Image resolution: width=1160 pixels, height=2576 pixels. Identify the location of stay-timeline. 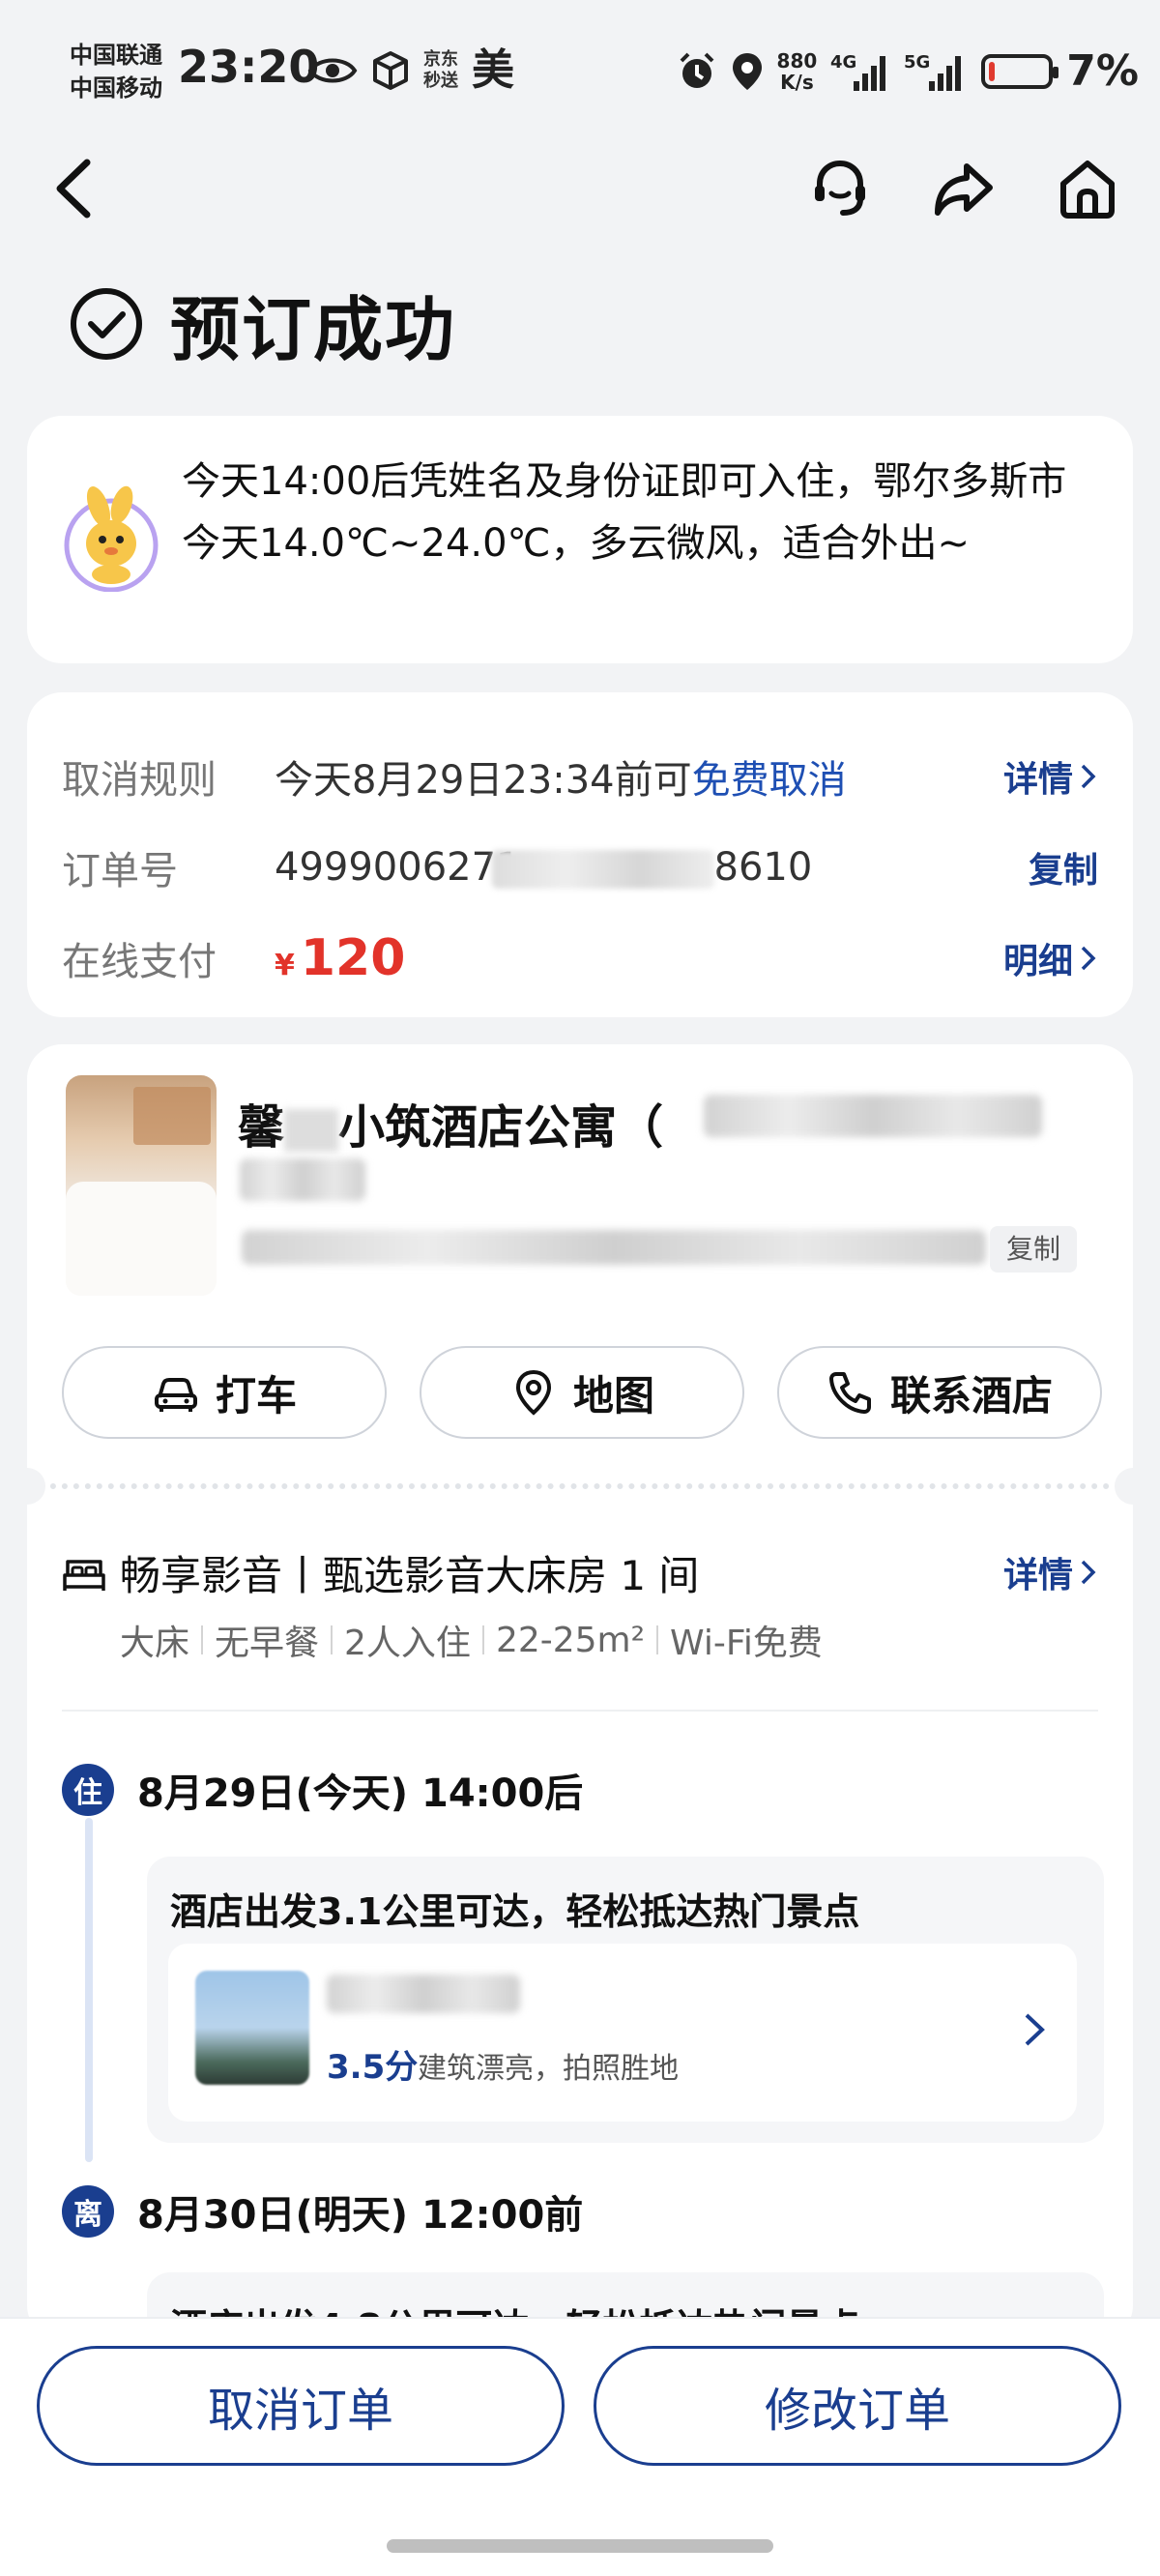
(89, 1990).